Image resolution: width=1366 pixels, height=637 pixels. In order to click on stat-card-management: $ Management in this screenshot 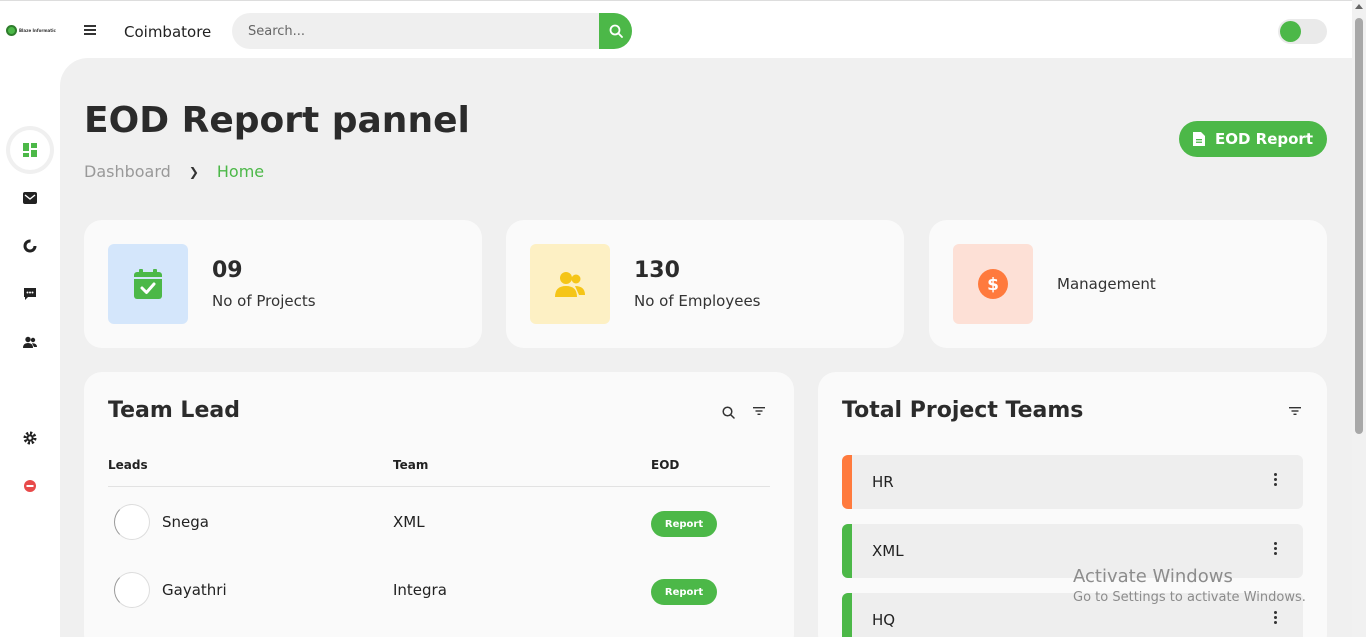, I will do `click(1128, 284)`.